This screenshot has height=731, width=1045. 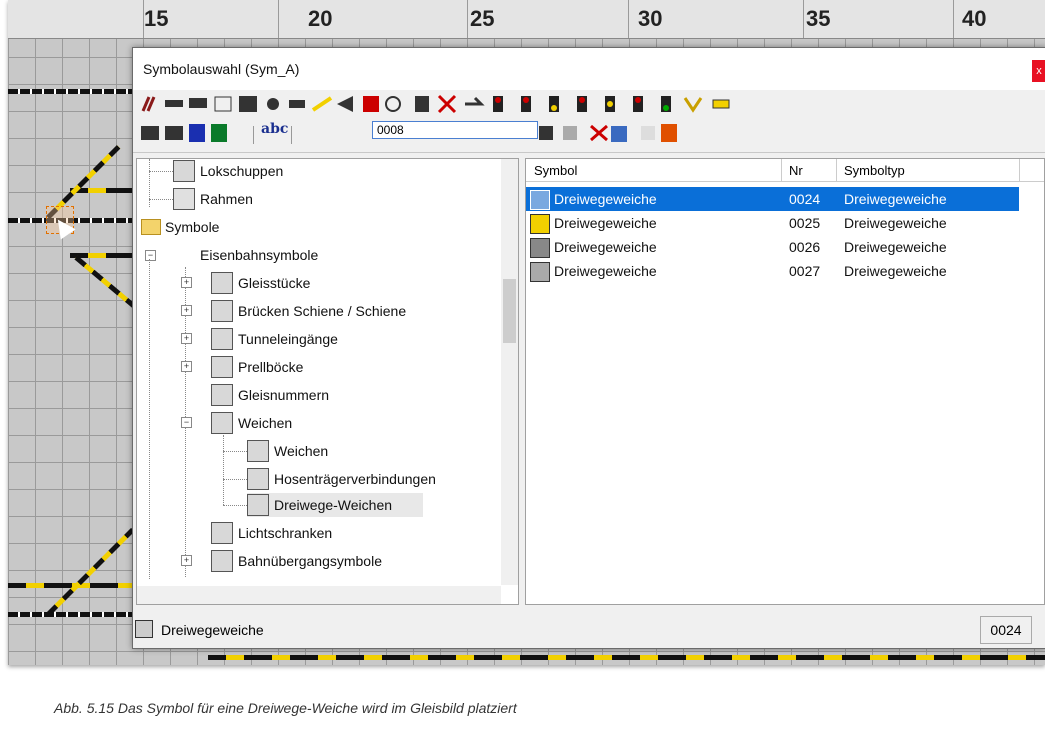 What do you see at coordinates (633, 135) in the screenshot?
I see `filter-icons` at bounding box center [633, 135].